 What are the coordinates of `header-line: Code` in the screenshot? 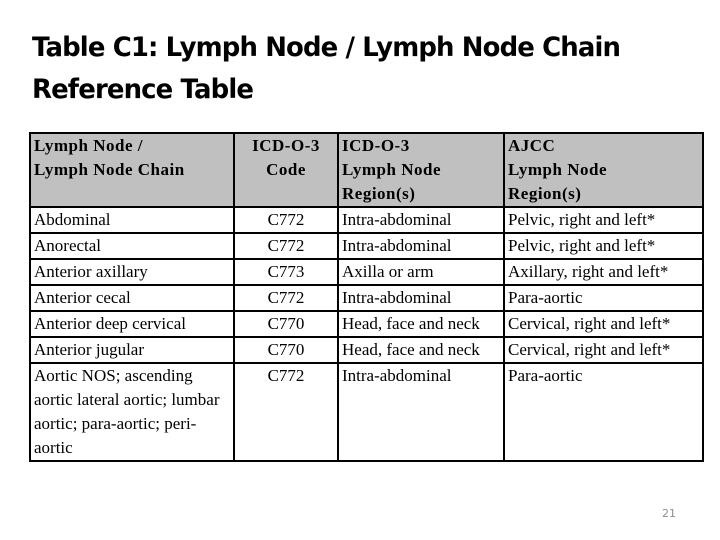 It's located at (286, 169).